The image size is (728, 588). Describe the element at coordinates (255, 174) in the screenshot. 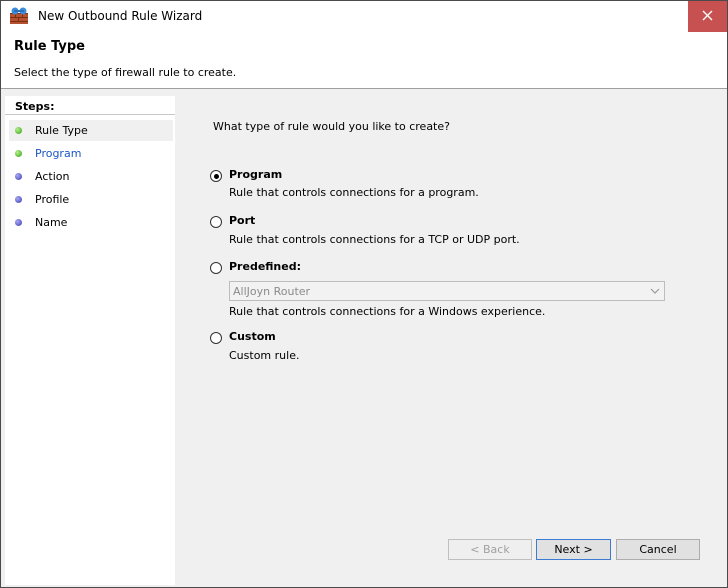

I see `option-label: Program` at that location.